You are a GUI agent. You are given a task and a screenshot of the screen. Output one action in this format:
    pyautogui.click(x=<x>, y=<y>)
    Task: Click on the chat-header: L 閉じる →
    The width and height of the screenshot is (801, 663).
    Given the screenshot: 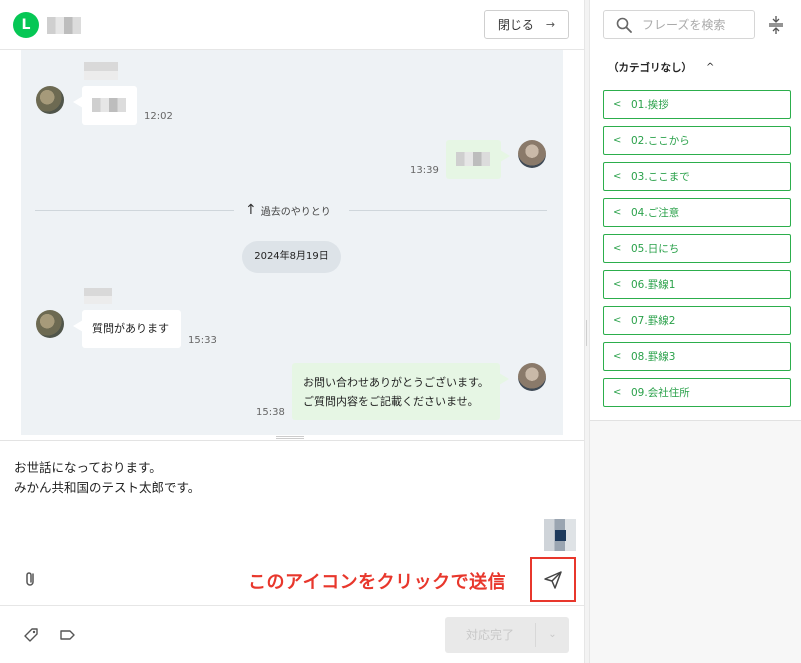 What is the action you would take?
    pyautogui.click(x=292, y=25)
    